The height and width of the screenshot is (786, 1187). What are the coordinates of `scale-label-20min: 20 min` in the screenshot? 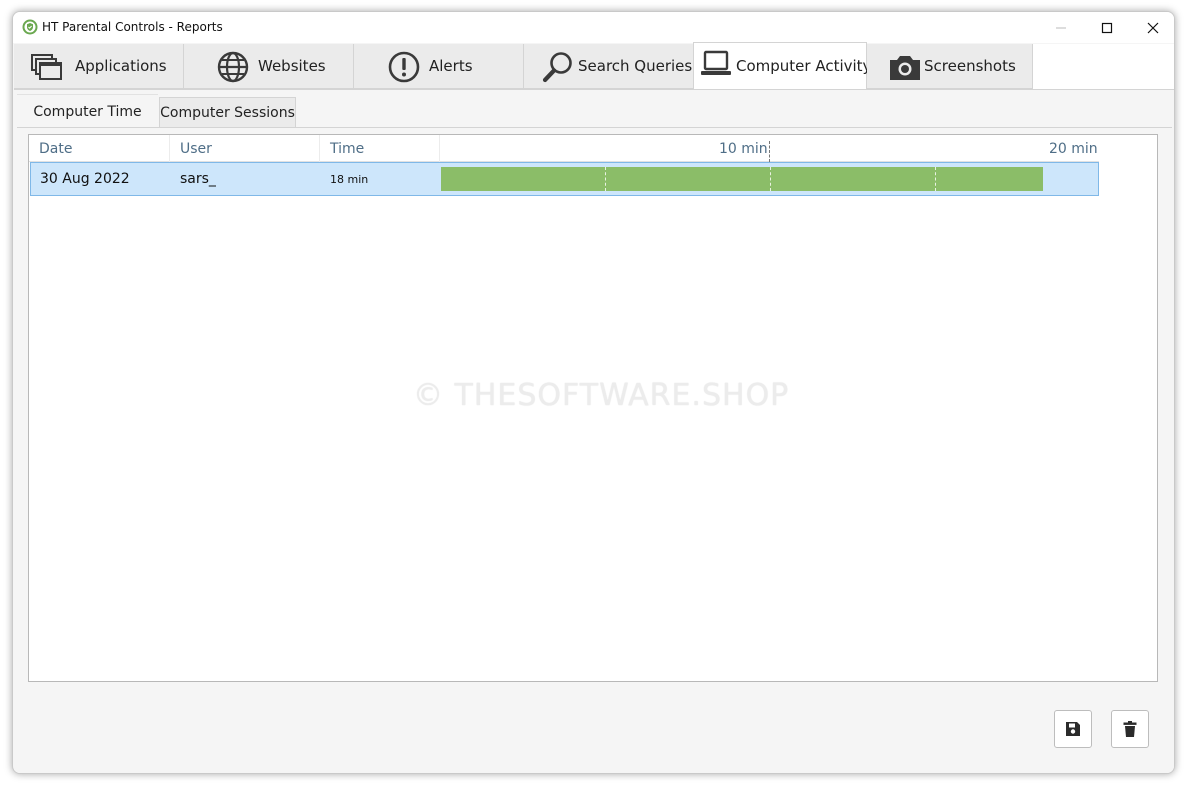 It's located at (1073, 149).